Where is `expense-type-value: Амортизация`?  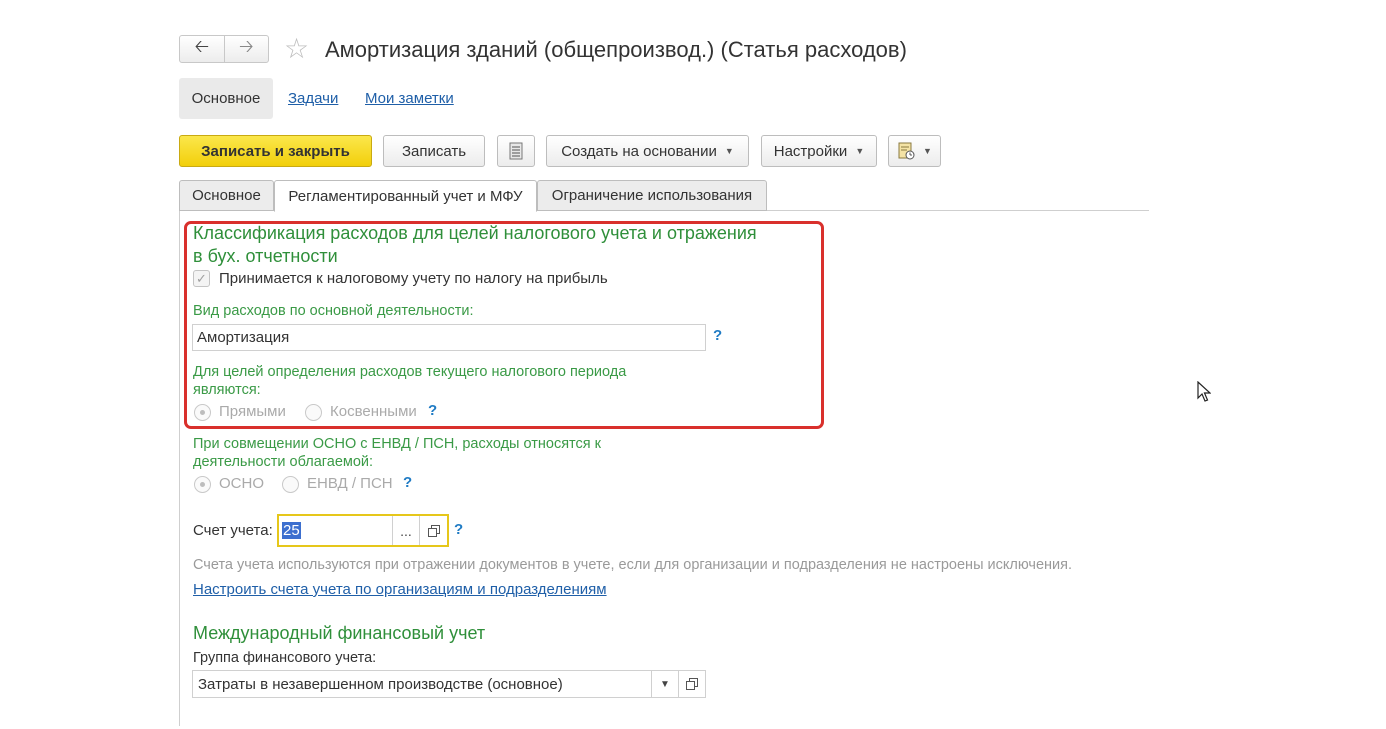 expense-type-value: Амортизация is located at coordinates (243, 337).